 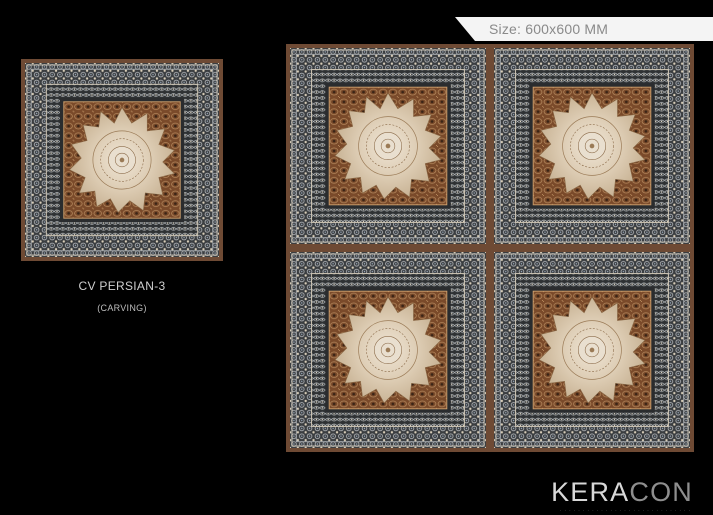 What do you see at coordinates (122, 286) in the screenshot?
I see `product-name: CV PERSIAN-3` at bounding box center [122, 286].